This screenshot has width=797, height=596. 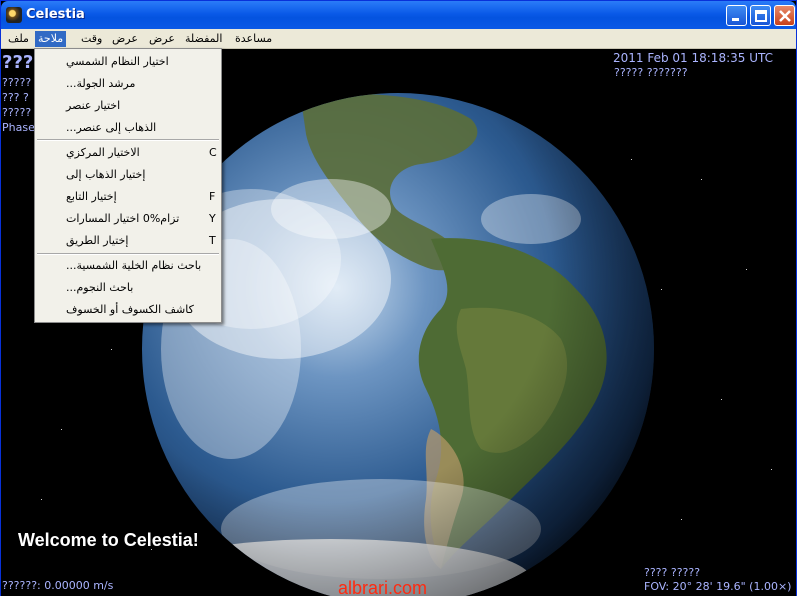 What do you see at coordinates (128, 106) in the screenshot?
I see `menu-item-select-object: اختيار عنصر` at bounding box center [128, 106].